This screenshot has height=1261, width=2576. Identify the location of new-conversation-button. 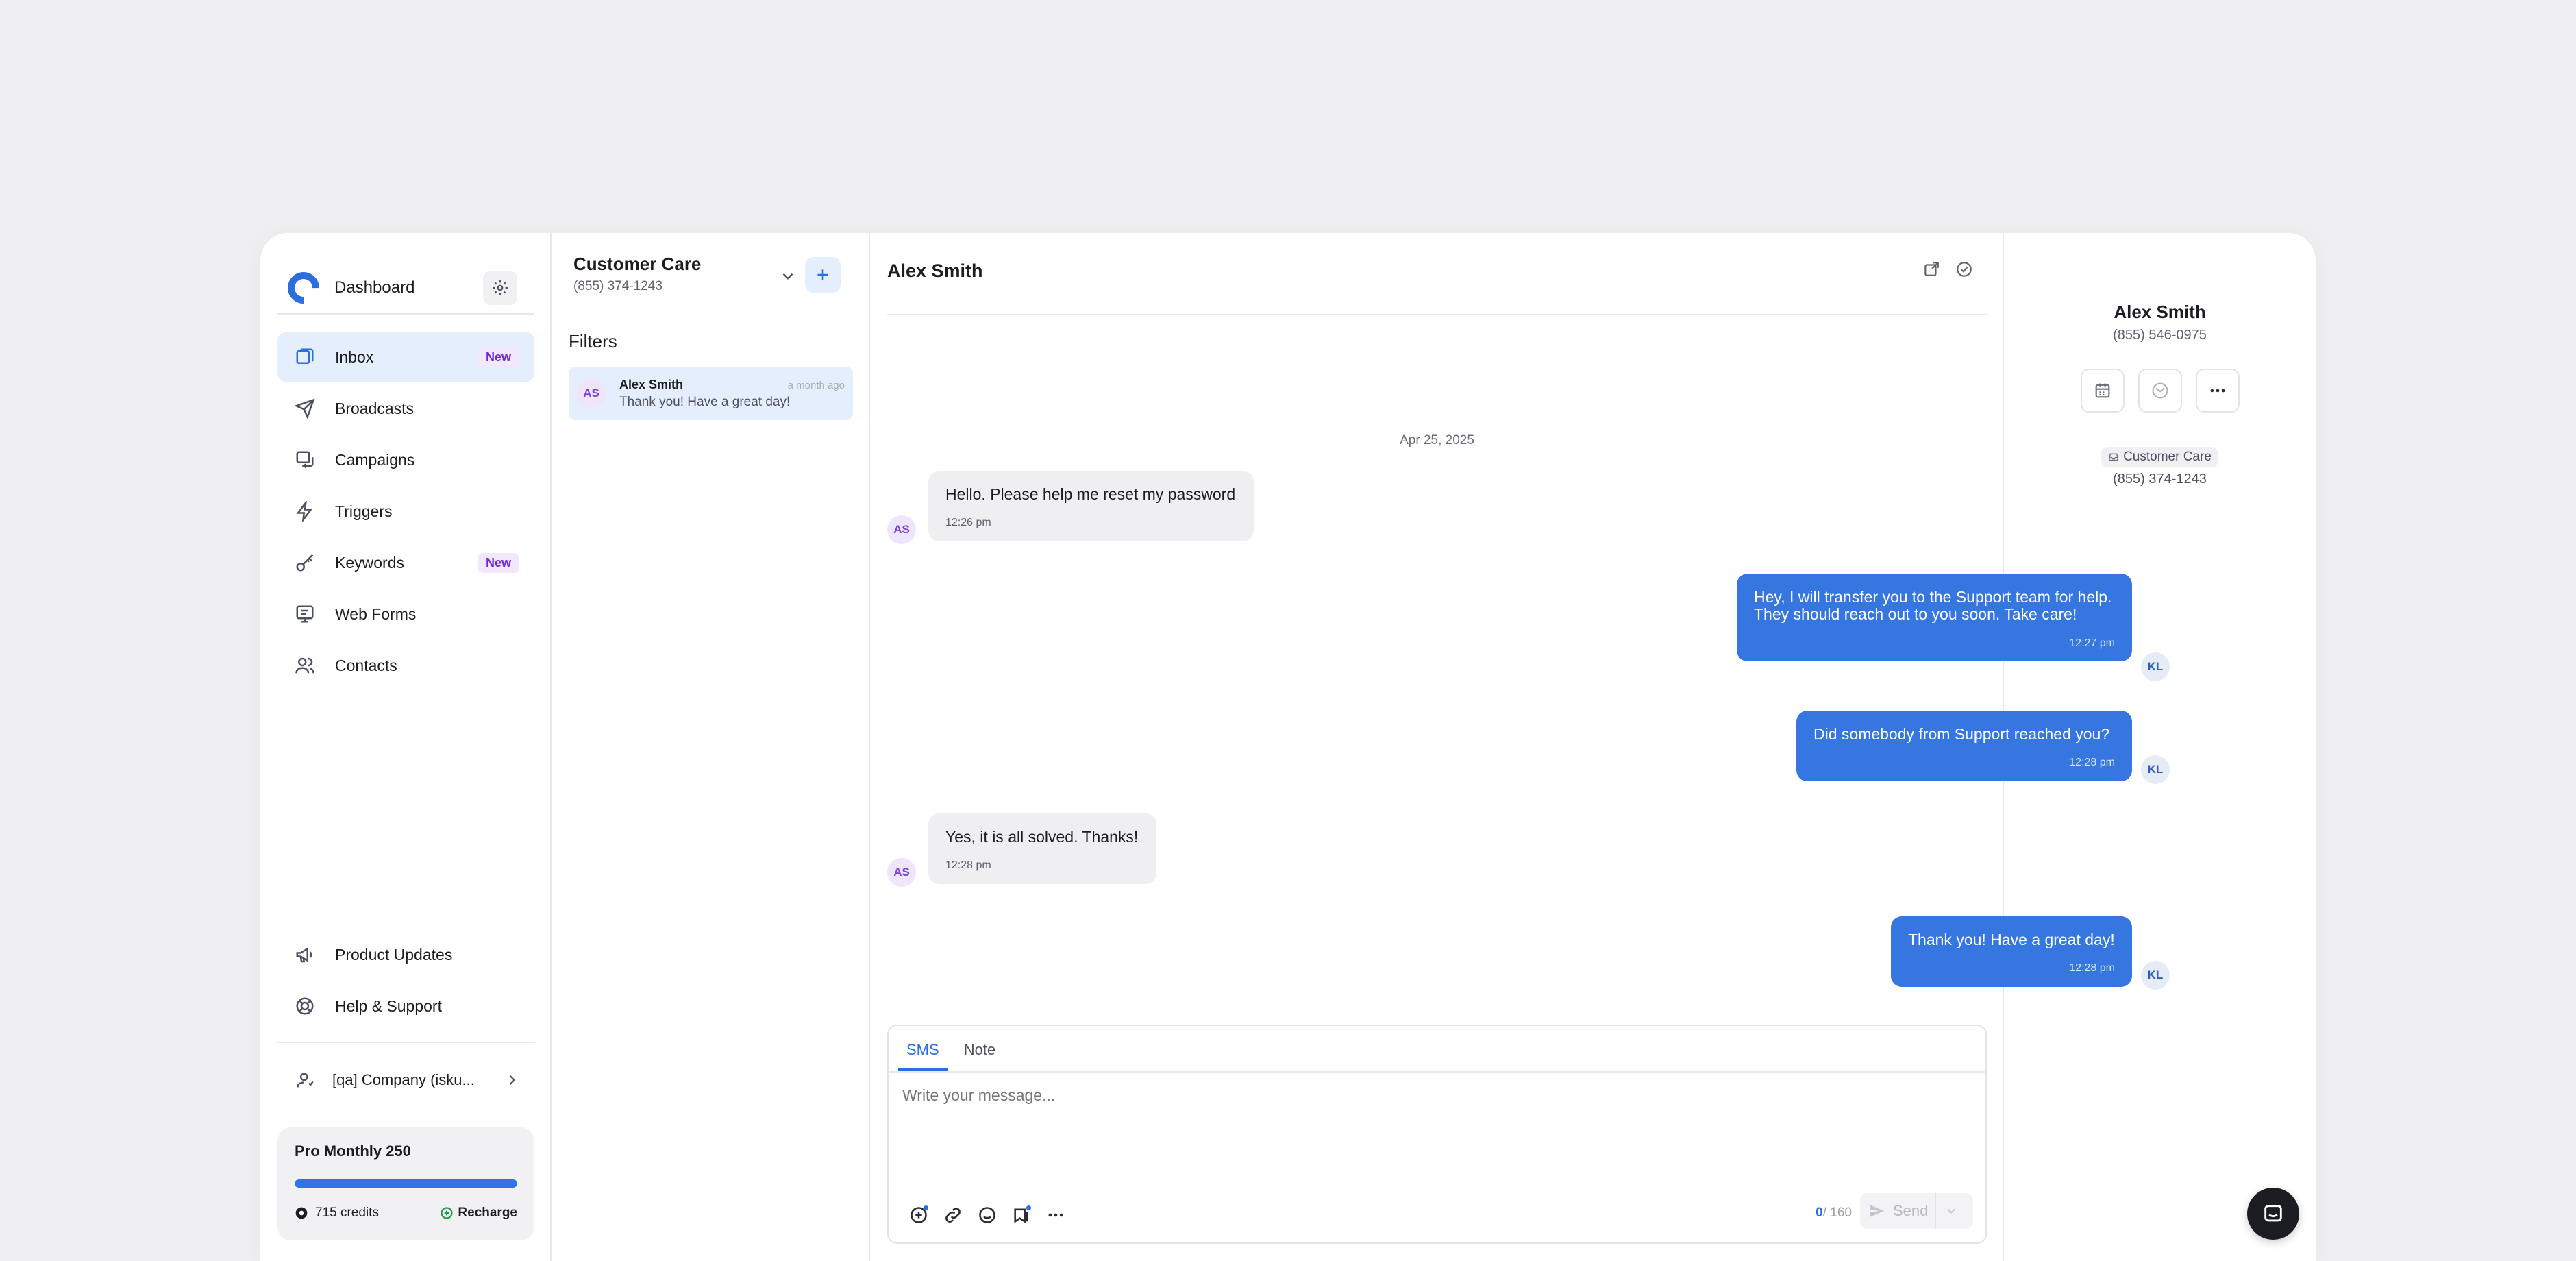
(823, 275).